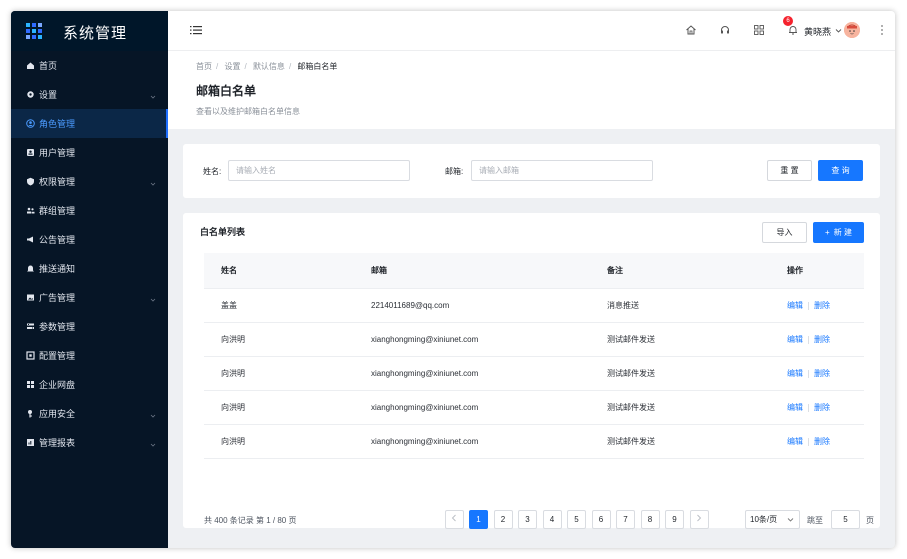  I want to click on page-button: 3, so click(527, 519).